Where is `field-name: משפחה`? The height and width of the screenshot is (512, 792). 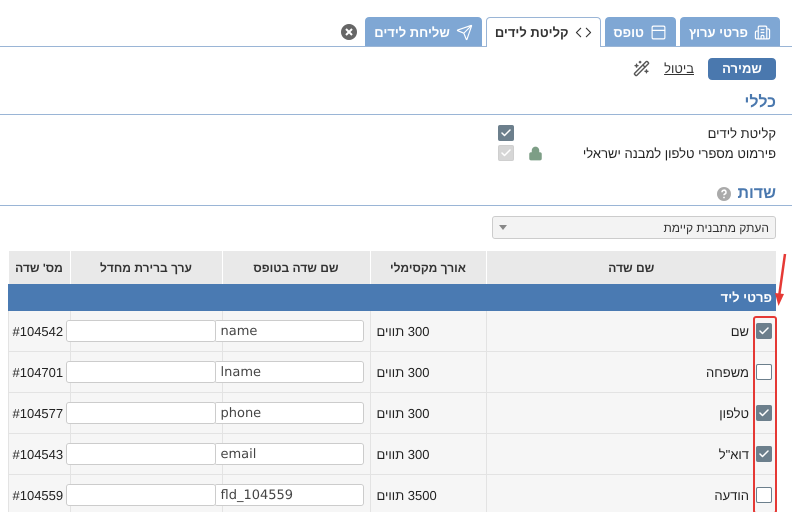 field-name: משפחה is located at coordinates (727, 372).